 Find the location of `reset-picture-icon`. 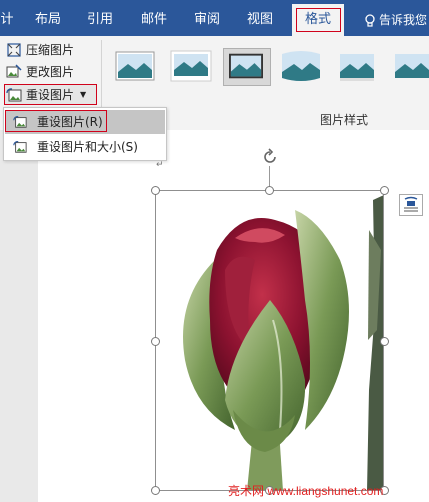

reset-picture-icon is located at coordinates (14, 95).